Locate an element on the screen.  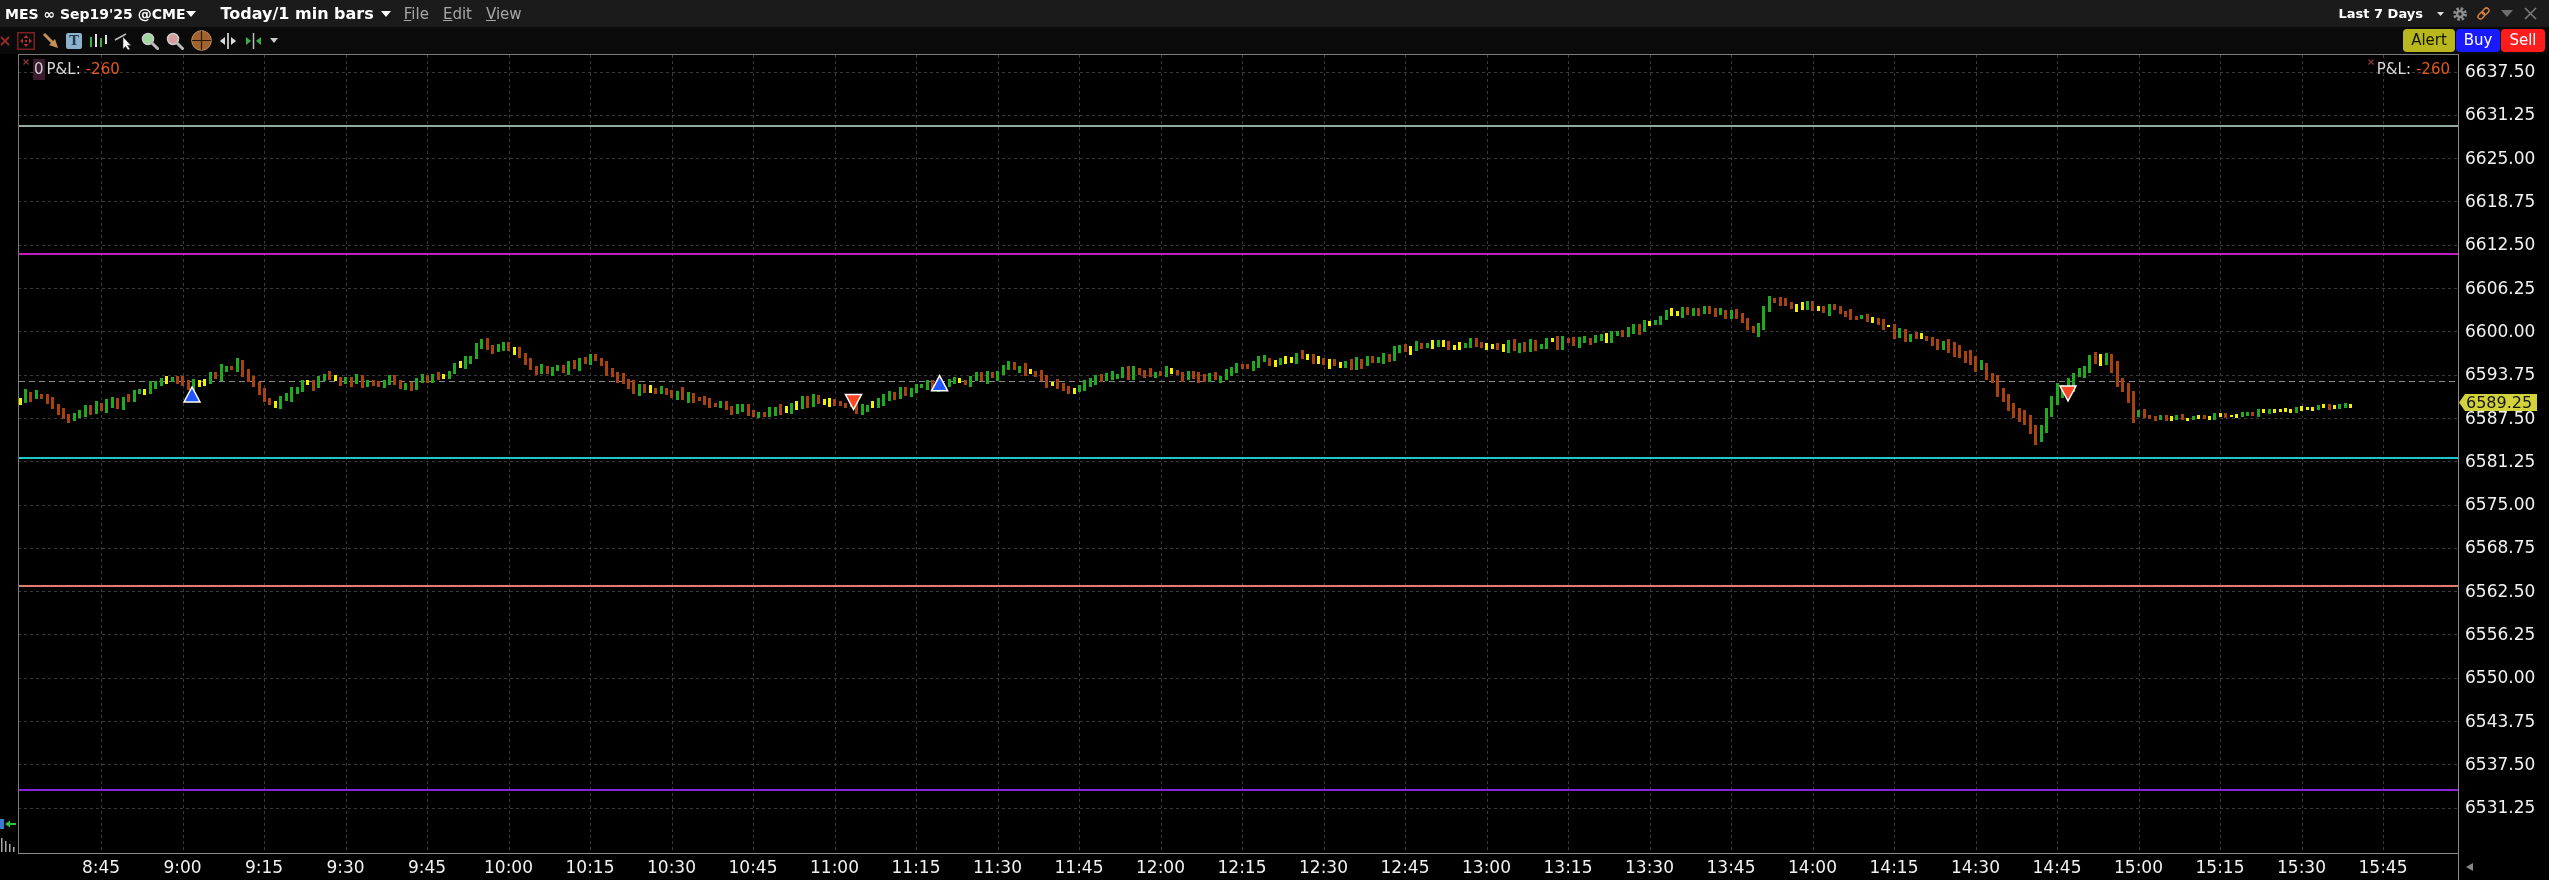
move-arrows-icon is located at coordinates (26, 40).